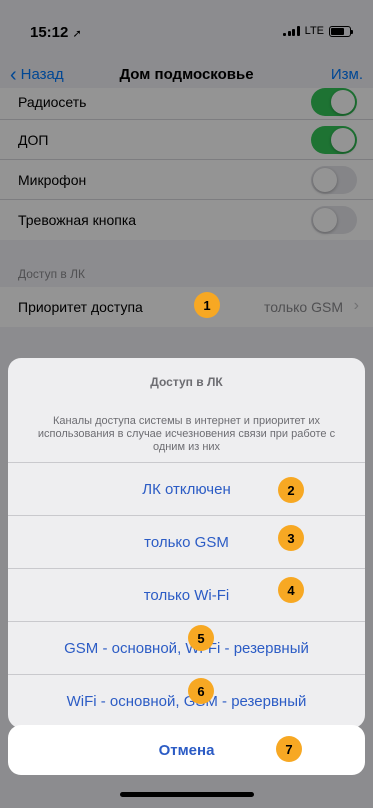  I want to click on option-gsm-main-wifi-backup: GSM - основной, Wi-Fi - резервный, so click(186, 648).